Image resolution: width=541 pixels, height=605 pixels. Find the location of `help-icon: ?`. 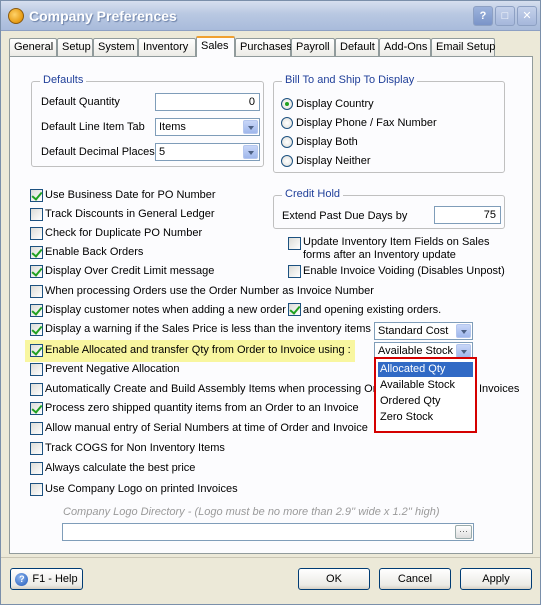

help-icon: ? is located at coordinates (22, 579).